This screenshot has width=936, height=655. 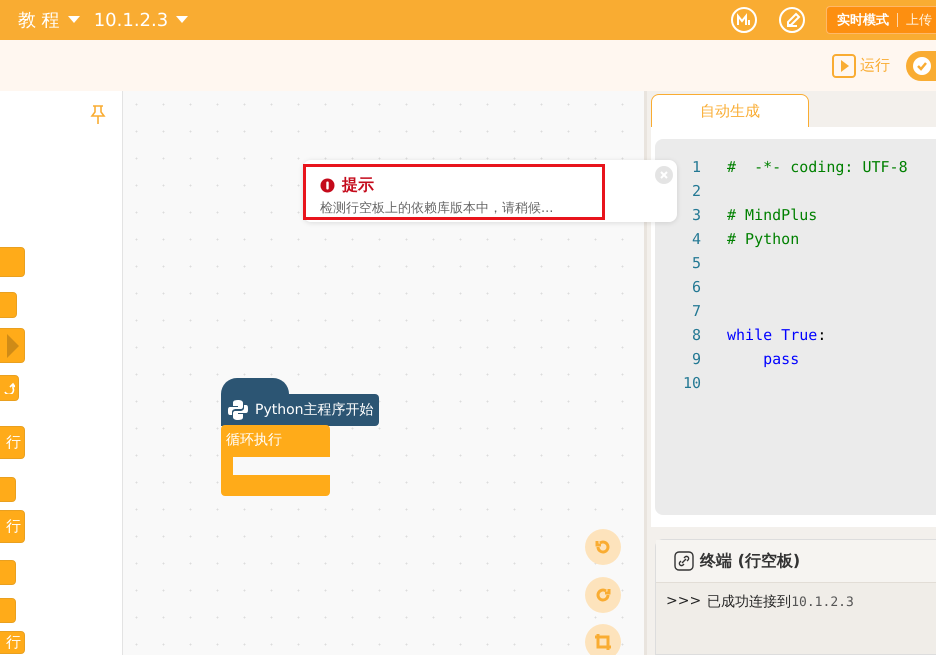 What do you see at coordinates (314, 410) in the screenshot?
I see `block-label: Python主程序开始` at bounding box center [314, 410].